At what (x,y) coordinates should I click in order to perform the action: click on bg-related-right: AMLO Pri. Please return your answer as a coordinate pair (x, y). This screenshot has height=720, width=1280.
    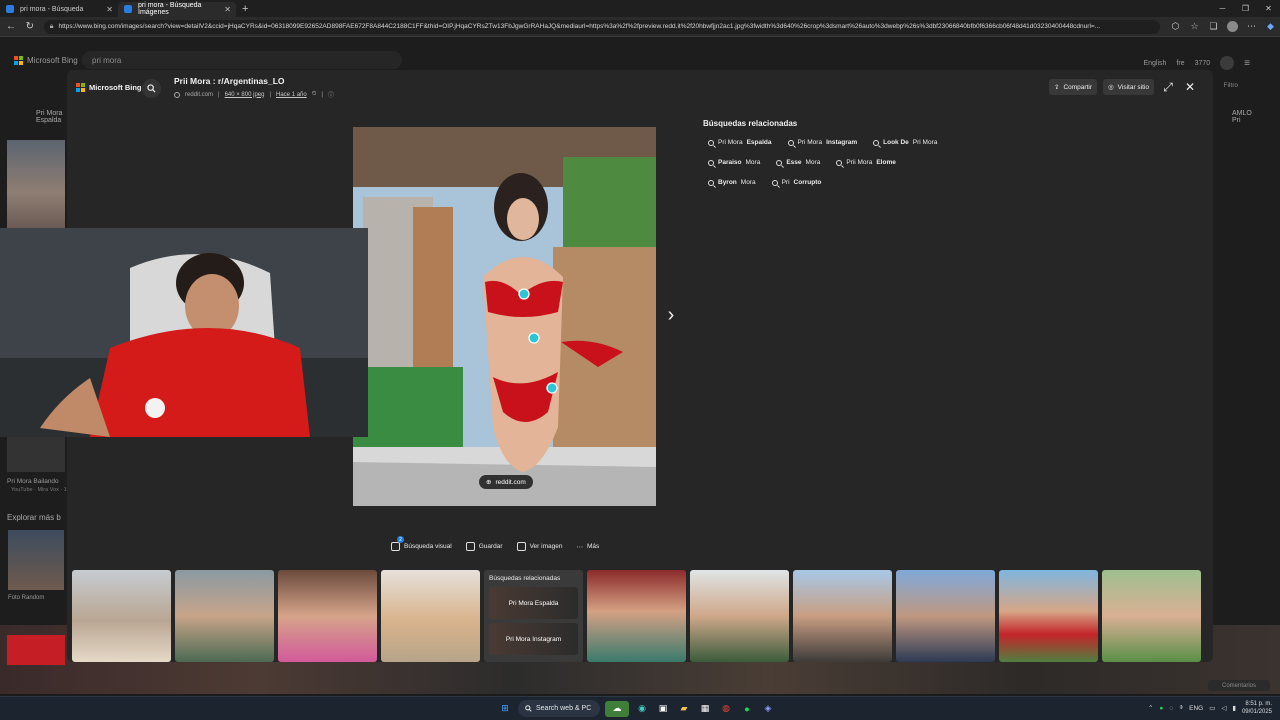
    Looking at the image, I should click on (1242, 117).